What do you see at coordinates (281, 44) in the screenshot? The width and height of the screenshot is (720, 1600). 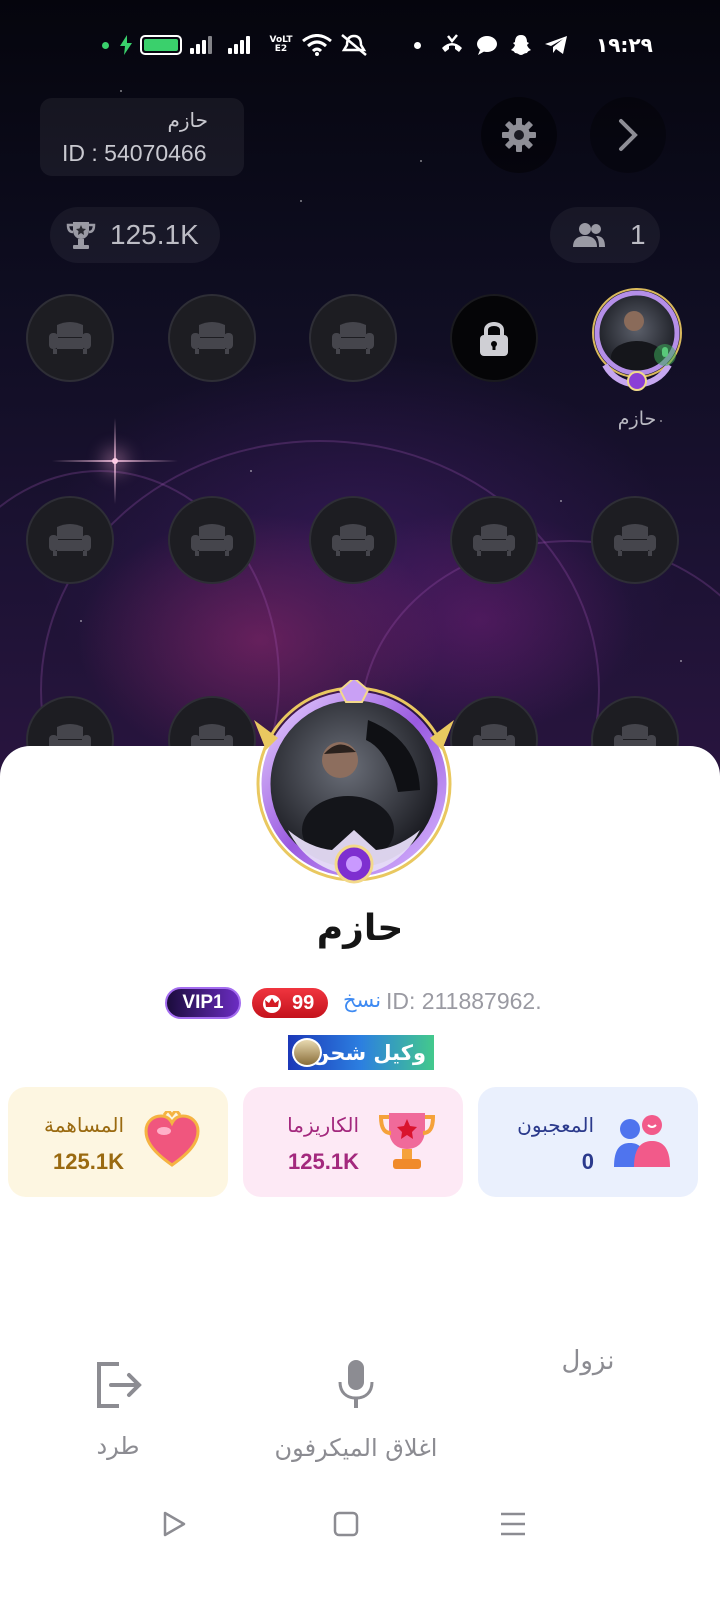 I see `volte-icon: VoLTE2` at bounding box center [281, 44].